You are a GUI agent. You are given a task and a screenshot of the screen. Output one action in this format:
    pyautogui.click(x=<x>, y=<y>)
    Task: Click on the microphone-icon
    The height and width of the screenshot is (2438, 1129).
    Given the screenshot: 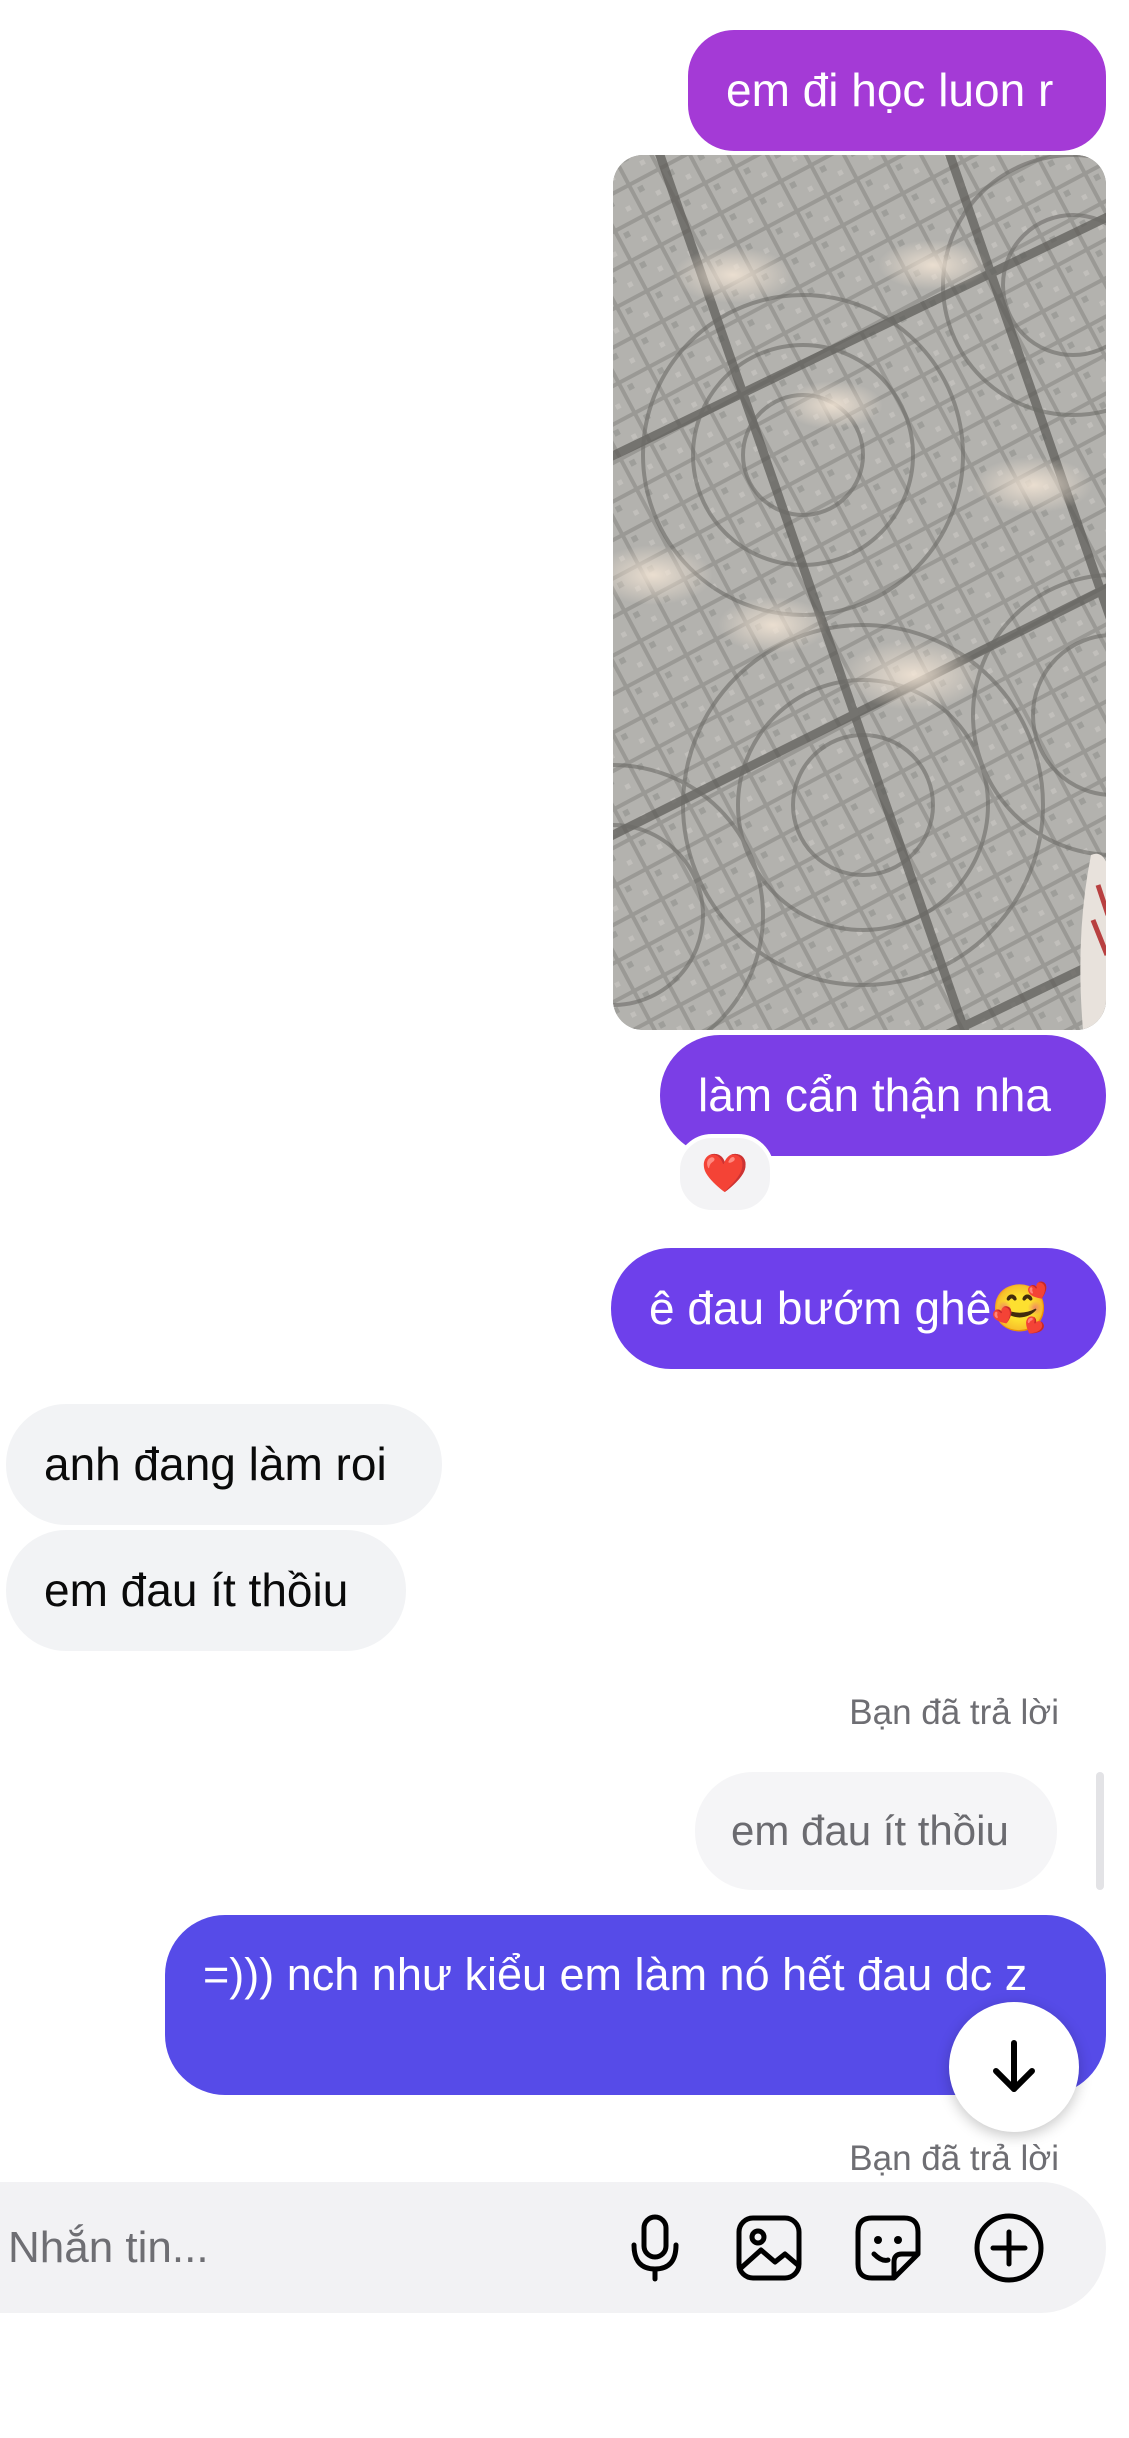 What is the action you would take?
    pyautogui.click(x=655, y=2248)
    